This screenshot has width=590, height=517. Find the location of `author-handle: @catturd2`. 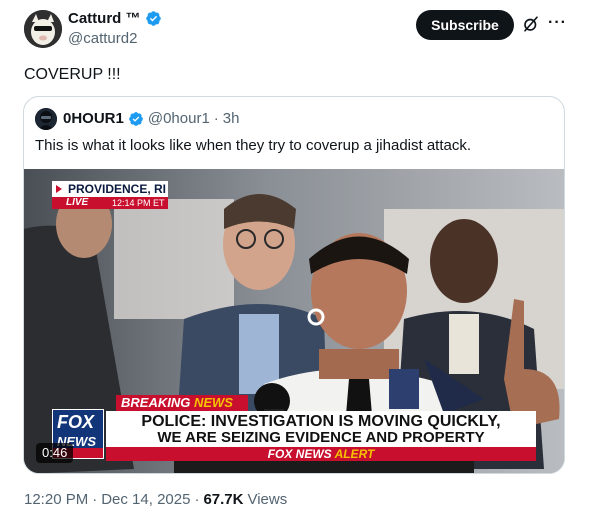

author-handle: @catturd2 is located at coordinates (102, 38).